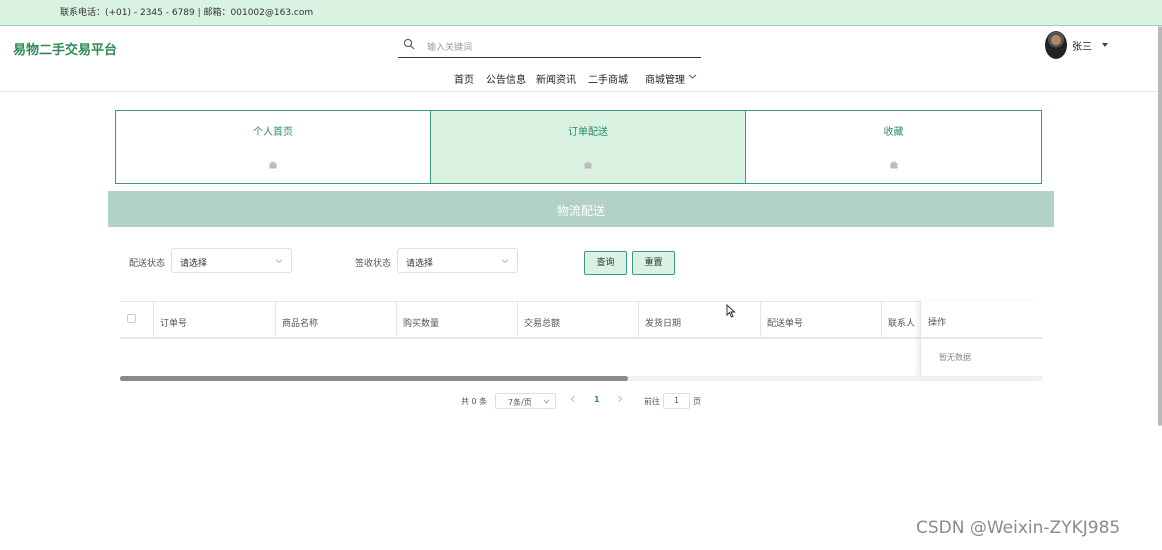  Describe the element at coordinates (464, 78) in the screenshot. I see `nav-item-home: 首页` at that location.